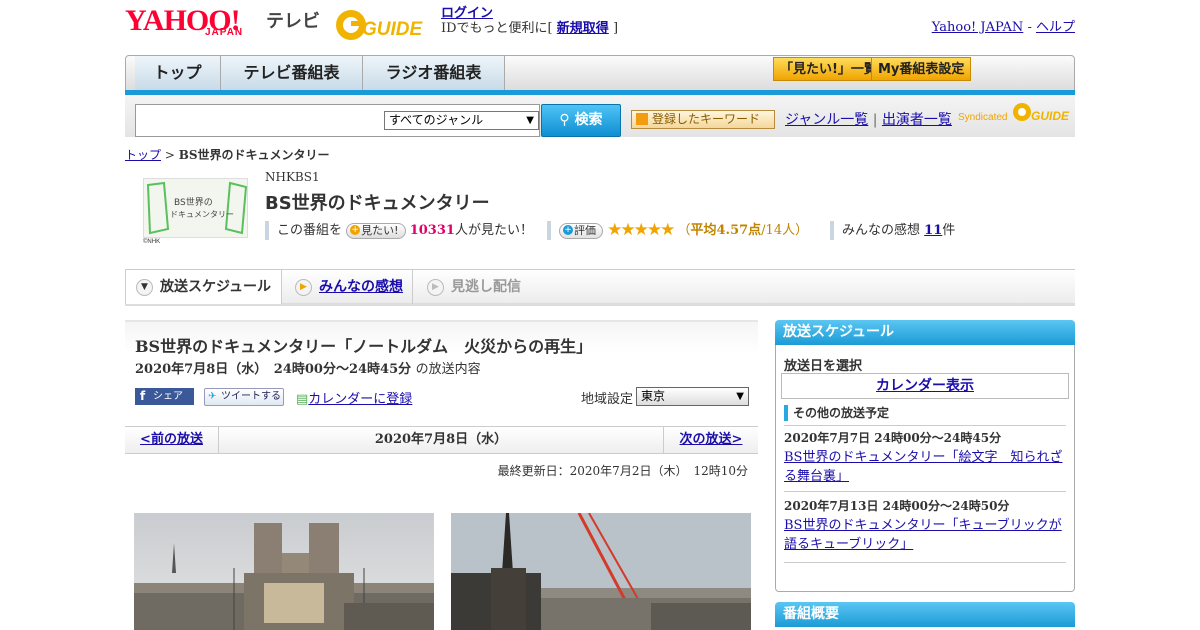  I want to click on twitter-bird-icon: ✈, so click(212, 396).